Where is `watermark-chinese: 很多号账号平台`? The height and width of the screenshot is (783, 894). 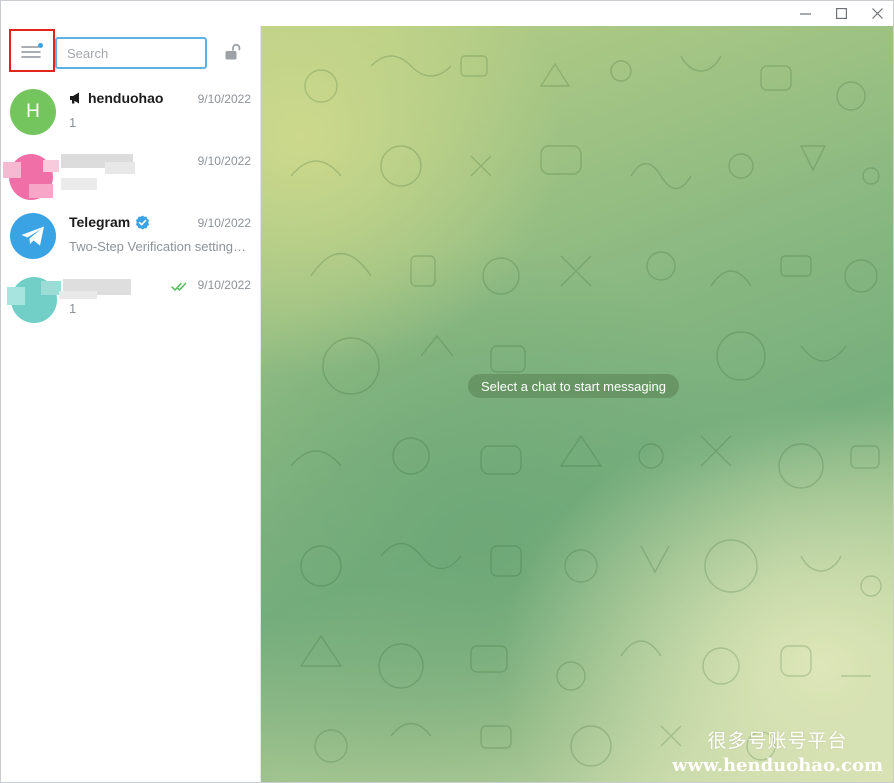
watermark-chinese: 很多号账号平台 is located at coordinates (777, 741).